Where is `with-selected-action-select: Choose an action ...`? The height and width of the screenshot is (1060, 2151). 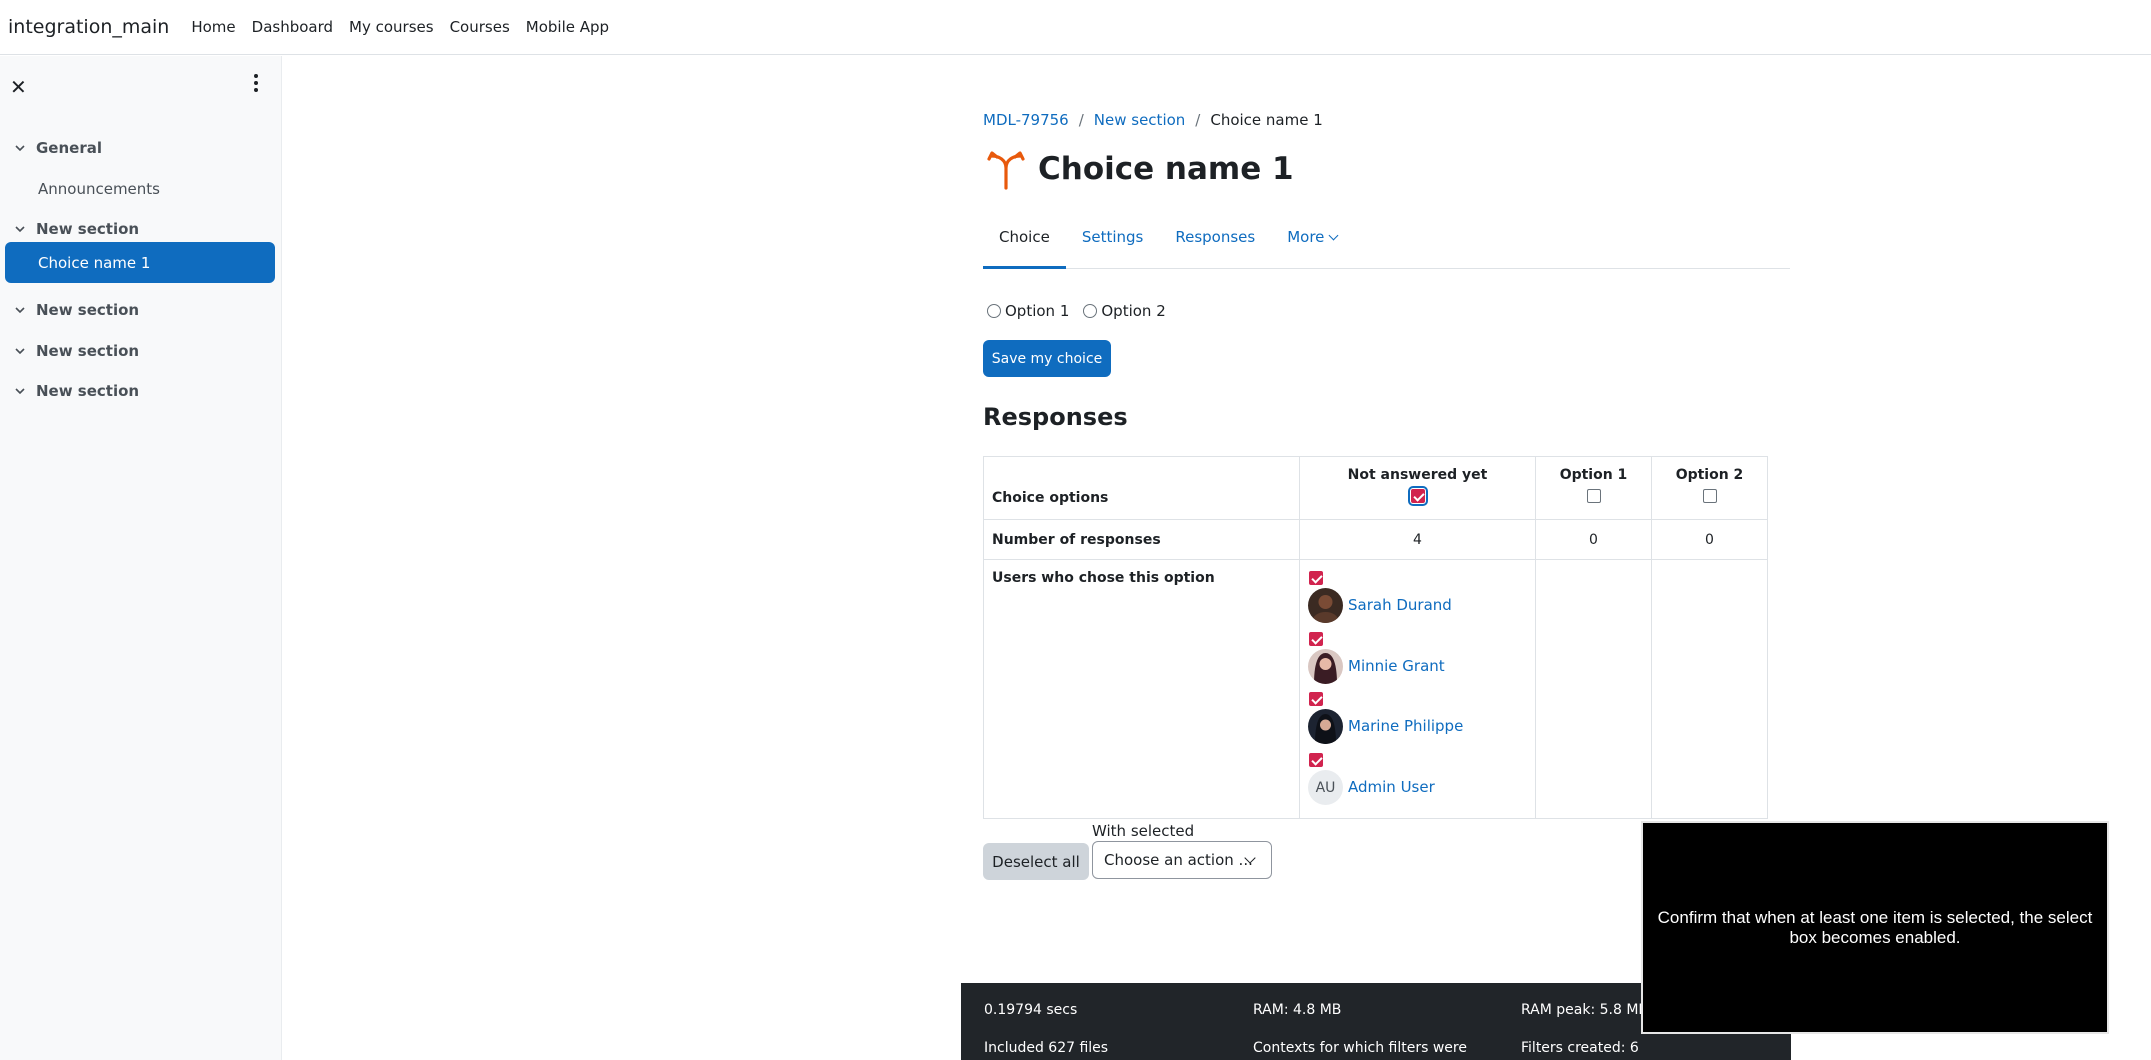
with-selected-action-select: Choose an action ... is located at coordinates (1182, 860).